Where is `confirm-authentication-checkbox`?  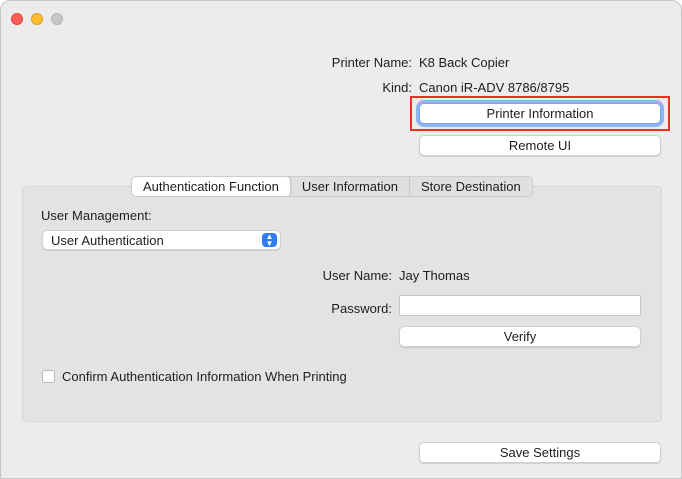 confirm-authentication-checkbox is located at coordinates (48, 376).